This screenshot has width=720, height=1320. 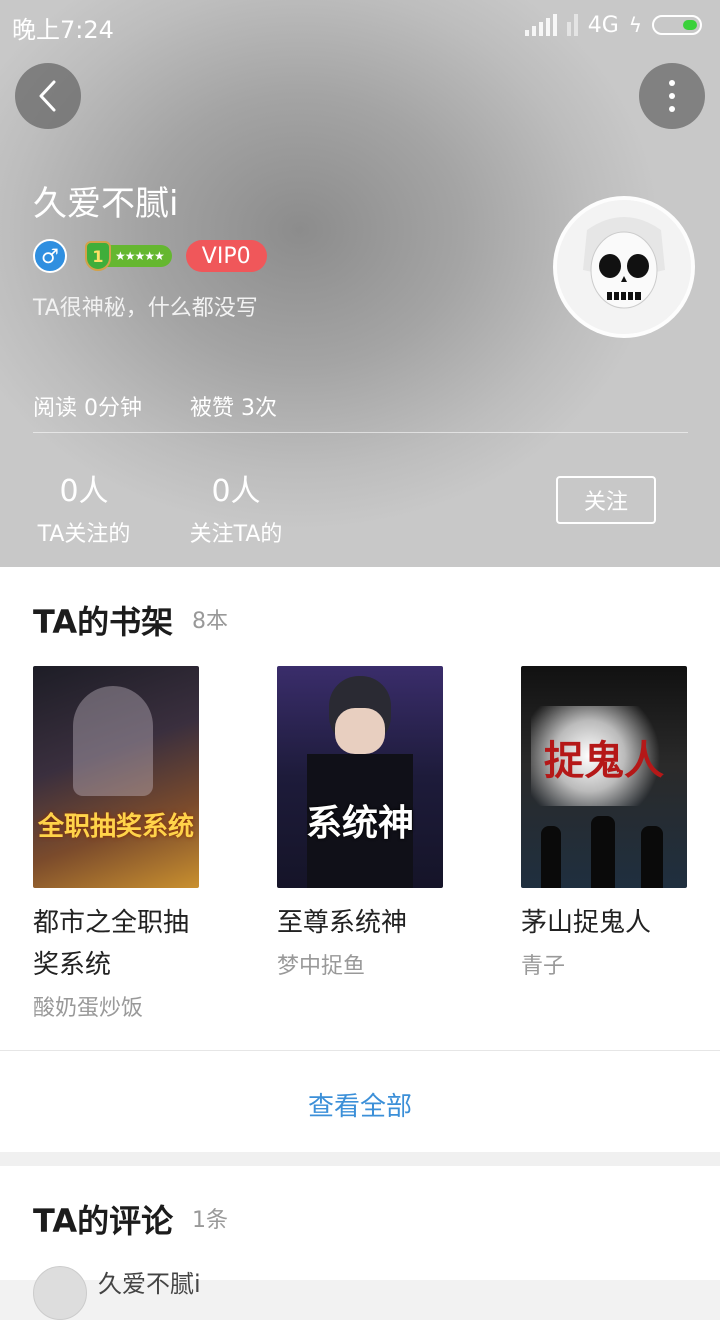 I want to click on level-badge: 1 ★★★★★, so click(x=126, y=256).